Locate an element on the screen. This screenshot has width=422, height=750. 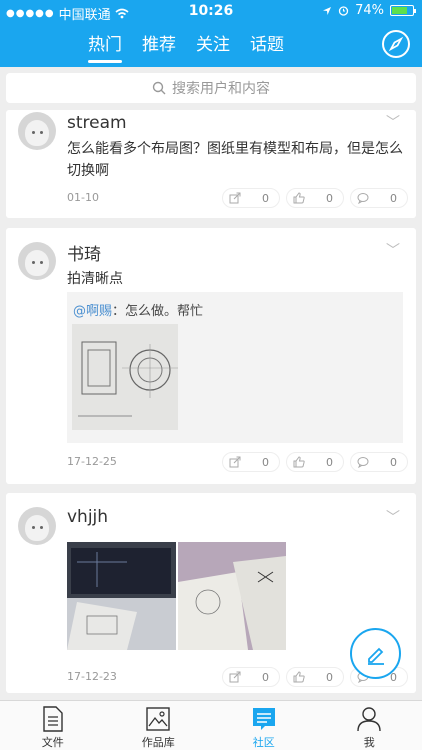
post-date: 17-12-23 is located at coordinates (92, 676).